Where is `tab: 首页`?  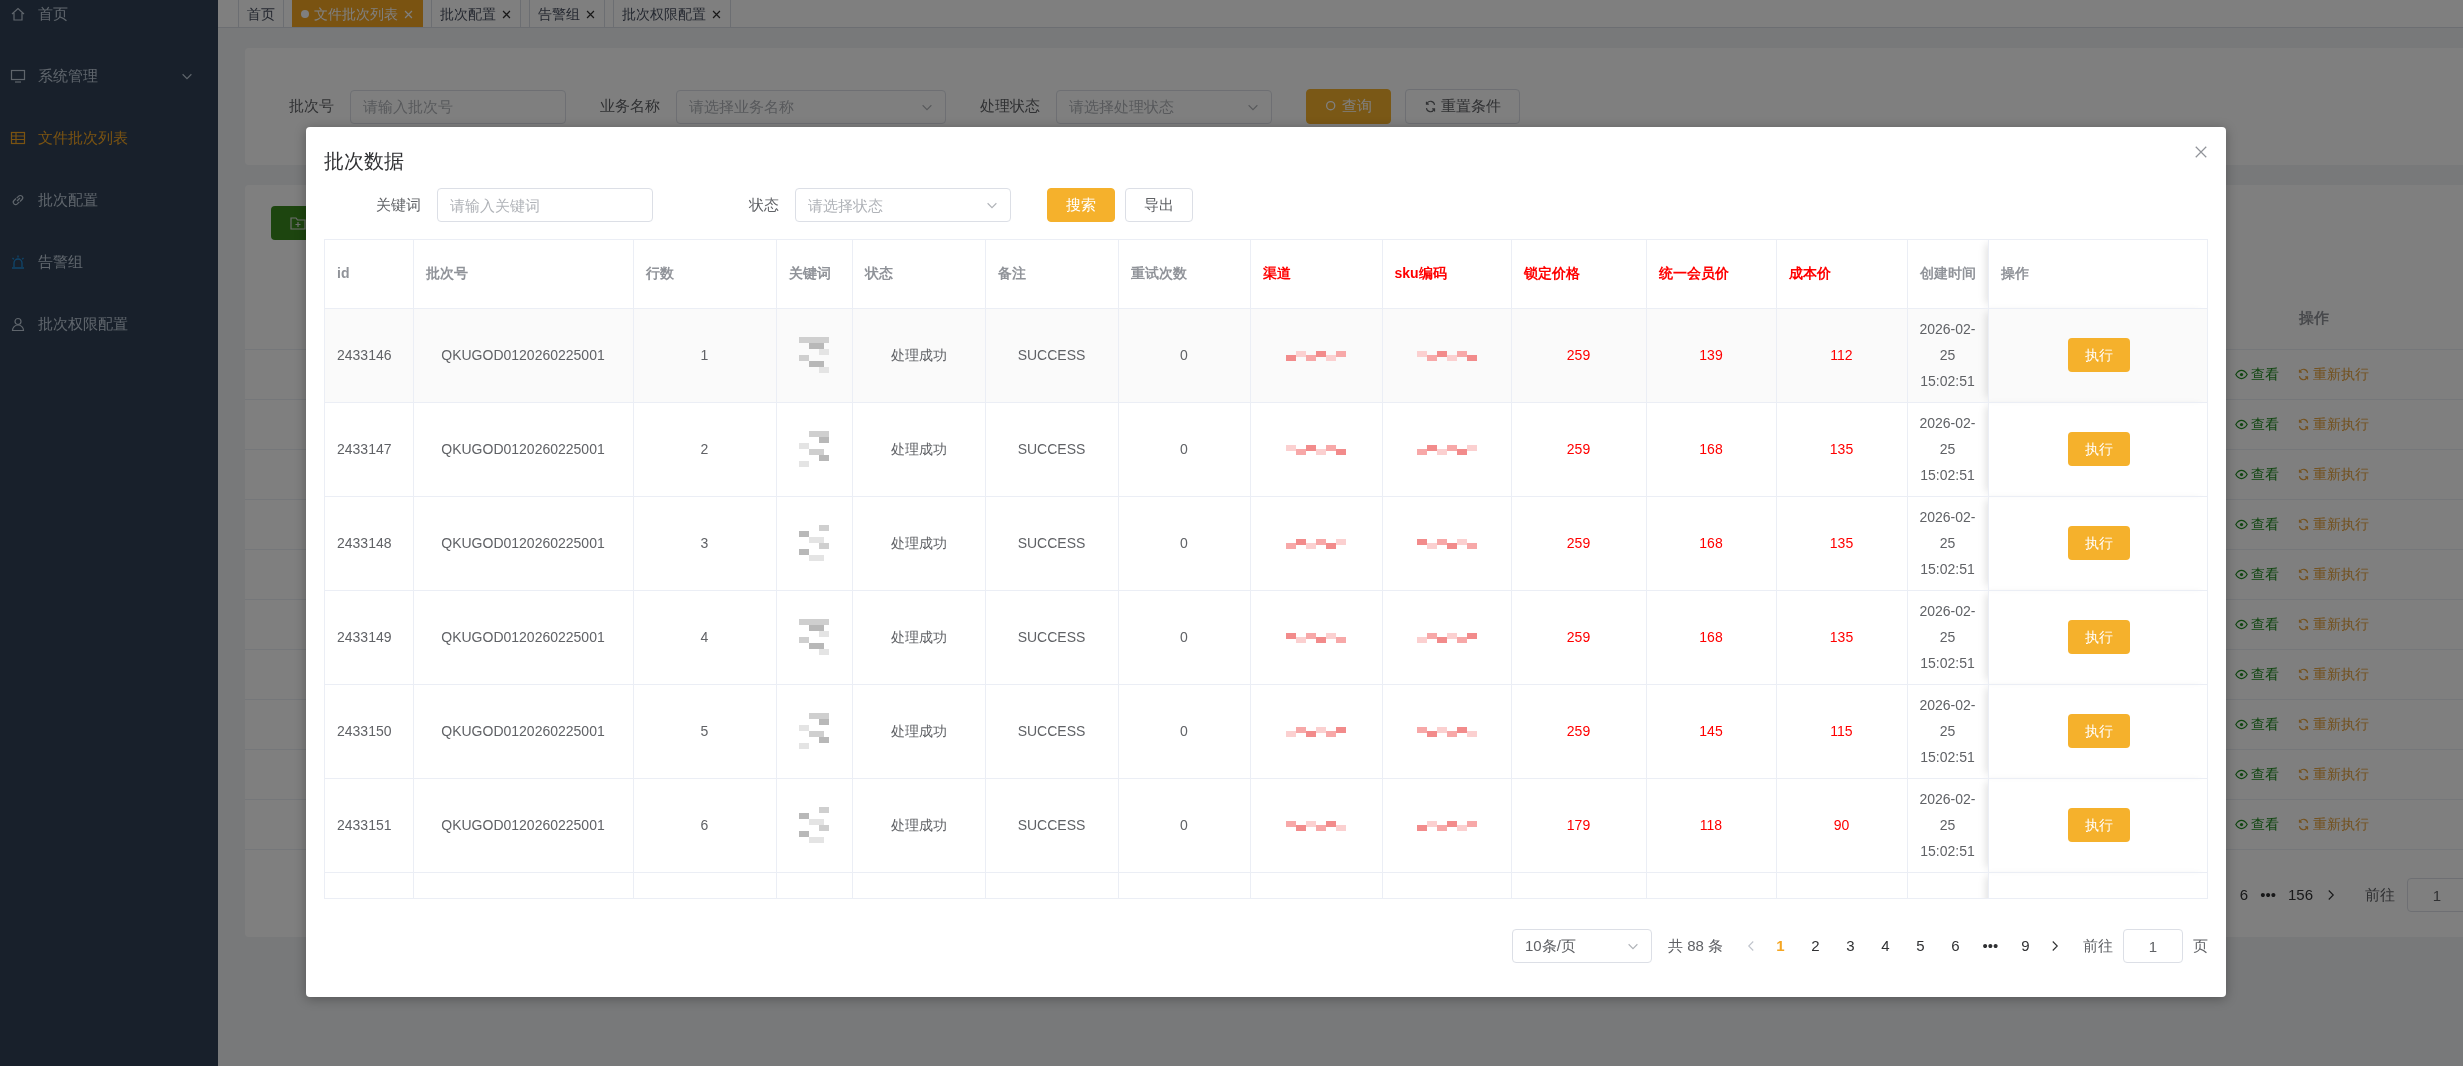
tab: 首页 is located at coordinates (261, 13).